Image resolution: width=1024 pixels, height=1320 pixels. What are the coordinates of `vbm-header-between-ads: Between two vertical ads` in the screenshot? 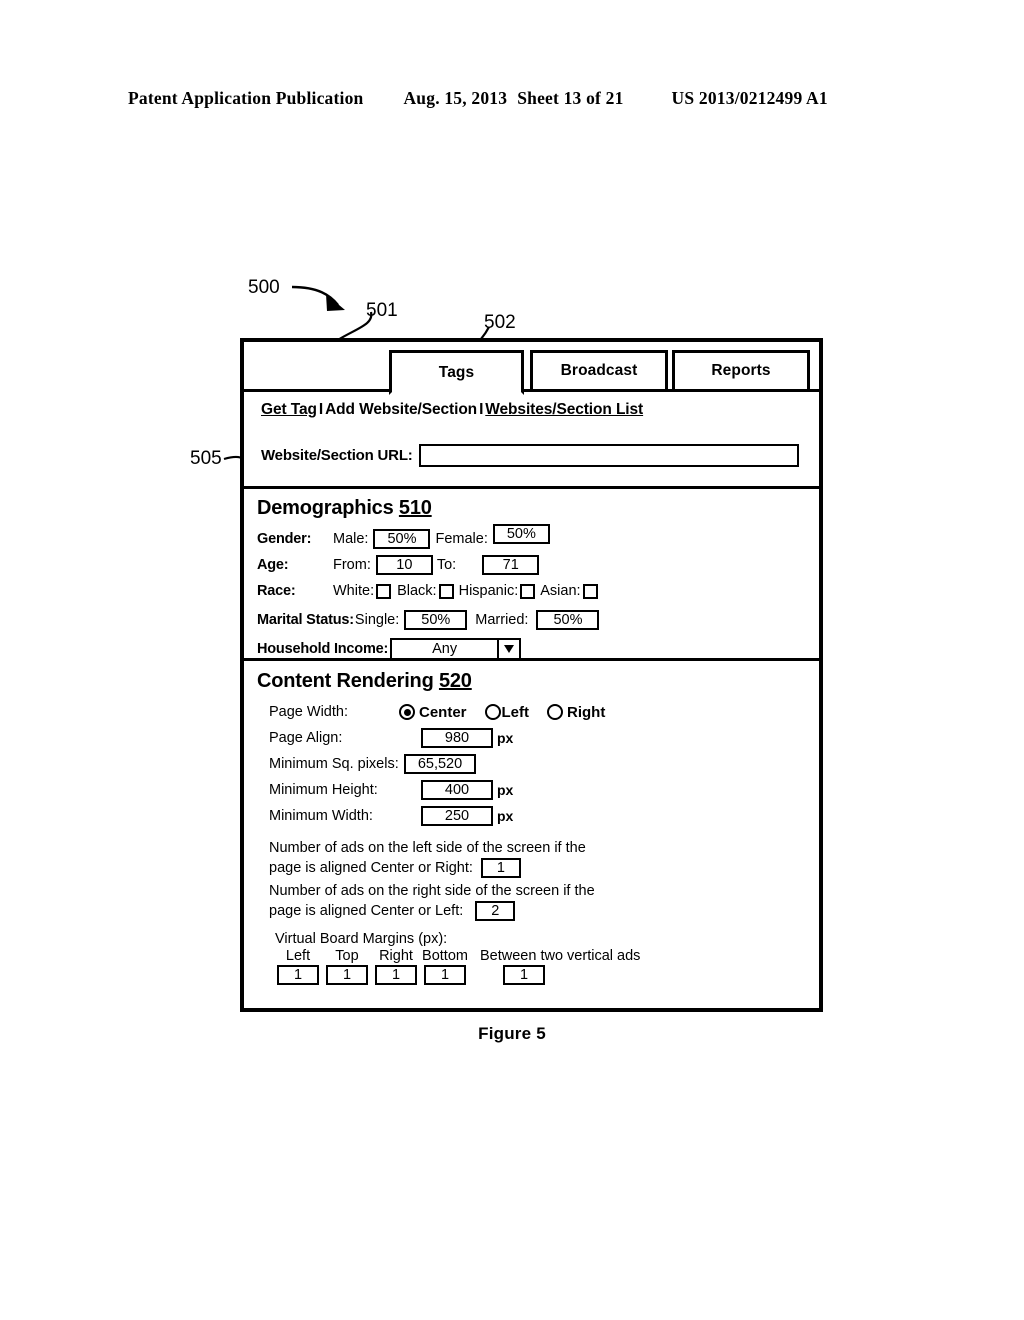 It's located at (560, 956).